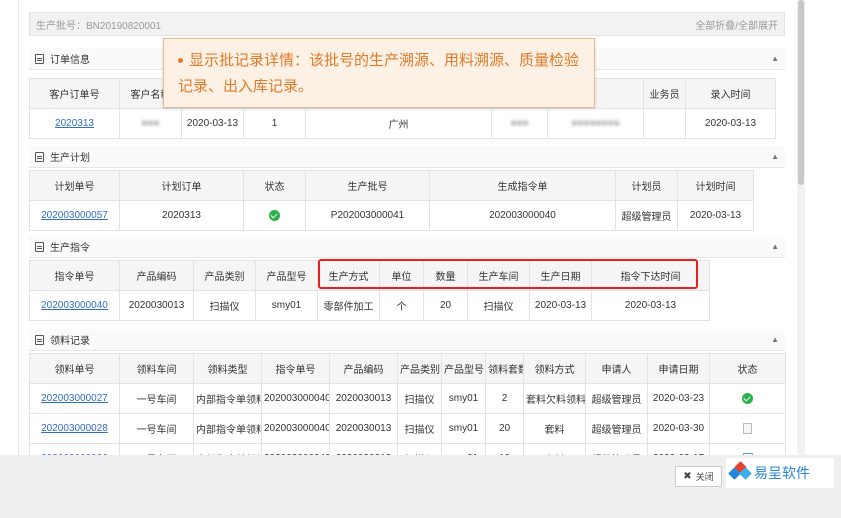  What do you see at coordinates (736, 24) in the screenshot?
I see `collapse-expand-all-toggle: 全部折叠/全部展开` at bounding box center [736, 24].